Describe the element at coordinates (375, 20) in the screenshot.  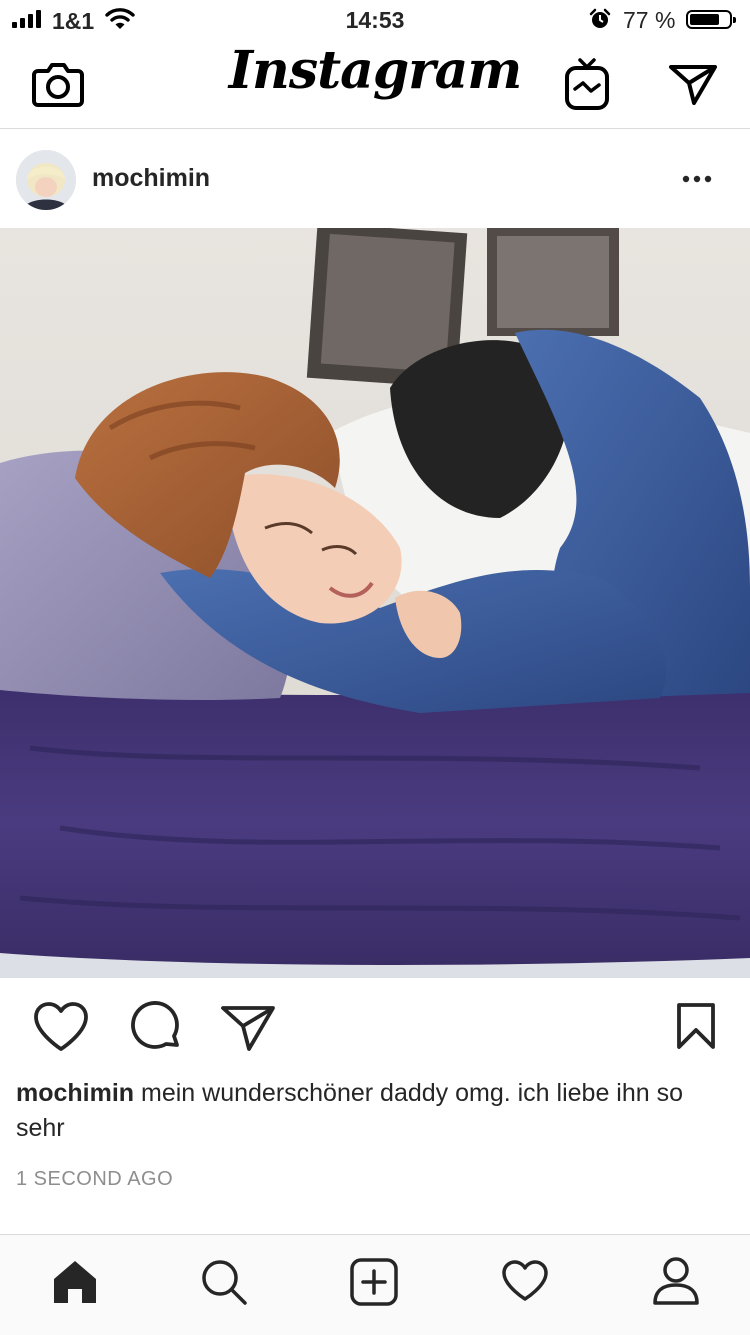
I see `status-bar: 1&1 14:53 77 %` at that location.